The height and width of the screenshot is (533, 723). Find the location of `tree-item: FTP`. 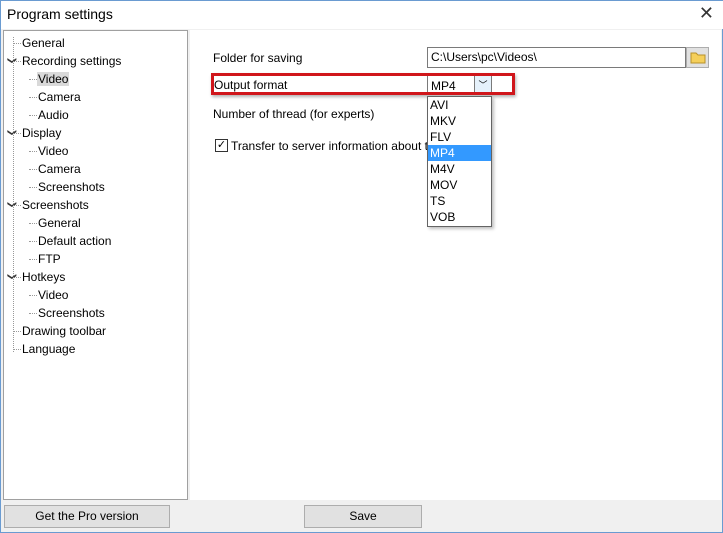

tree-item: FTP is located at coordinates (49, 259).